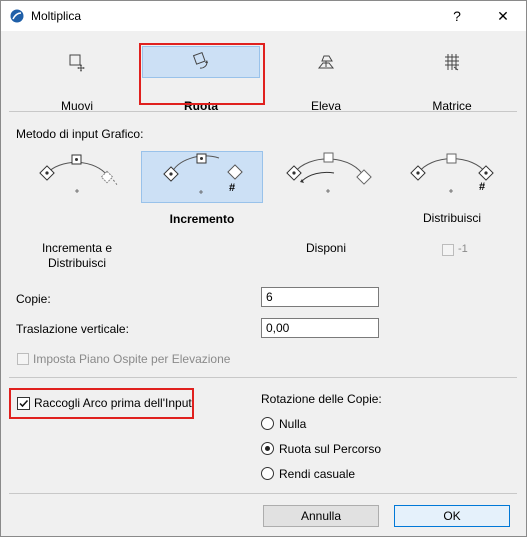 Image resolution: width=527 pixels, height=537 pixels. What do you see at coordinates (33, 299) in the screenshot?
I see `copies-label: Copie:` at bounding box center [33, 299].